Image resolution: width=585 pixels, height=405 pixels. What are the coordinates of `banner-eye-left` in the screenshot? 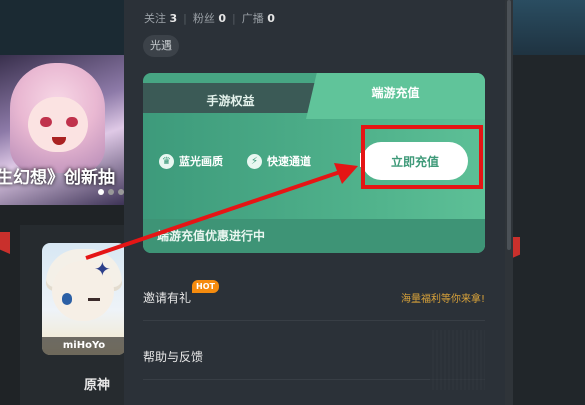 It's located at (46, 122).